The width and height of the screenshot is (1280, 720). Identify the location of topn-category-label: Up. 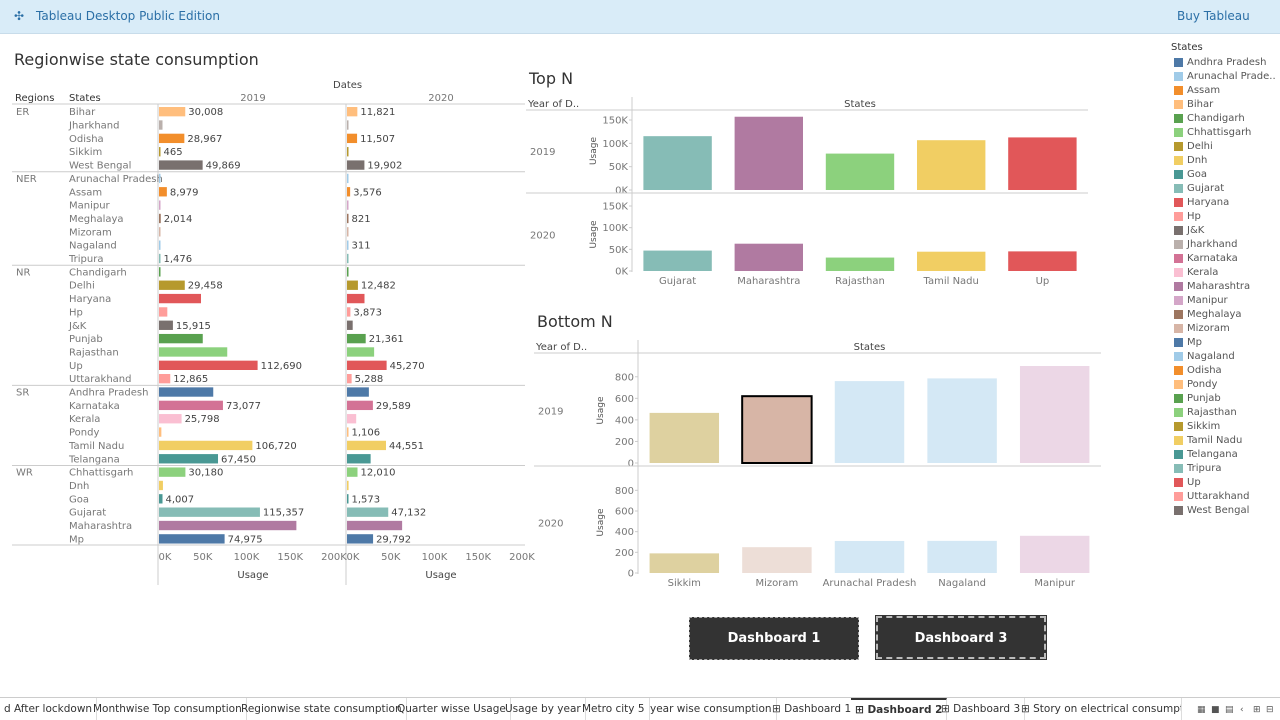
(1043, 281).